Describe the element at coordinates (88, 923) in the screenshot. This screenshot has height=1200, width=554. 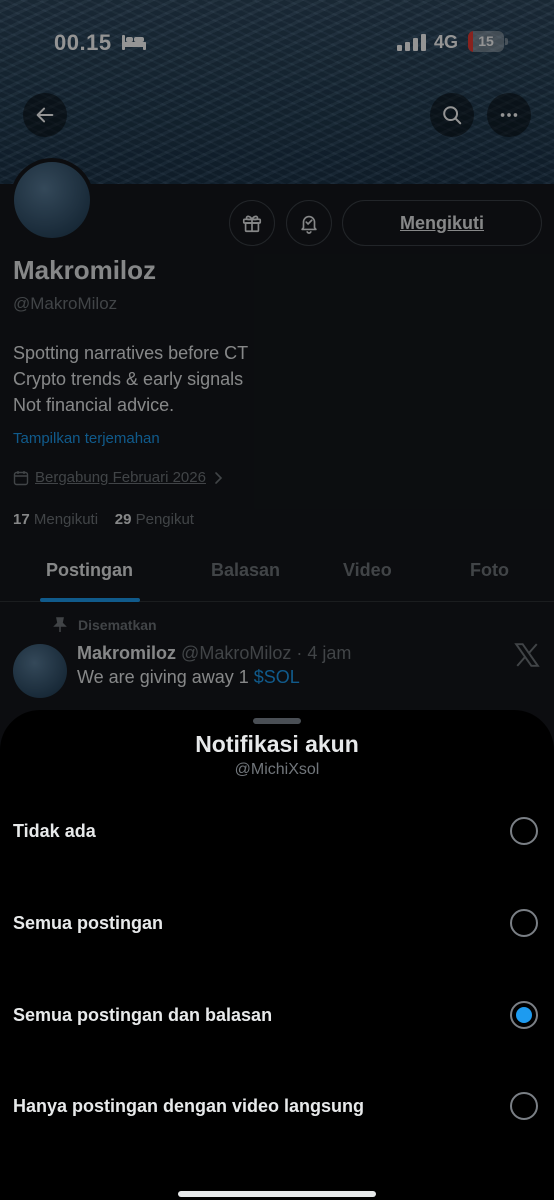
I see `option-label: Semua postingan` at that location.